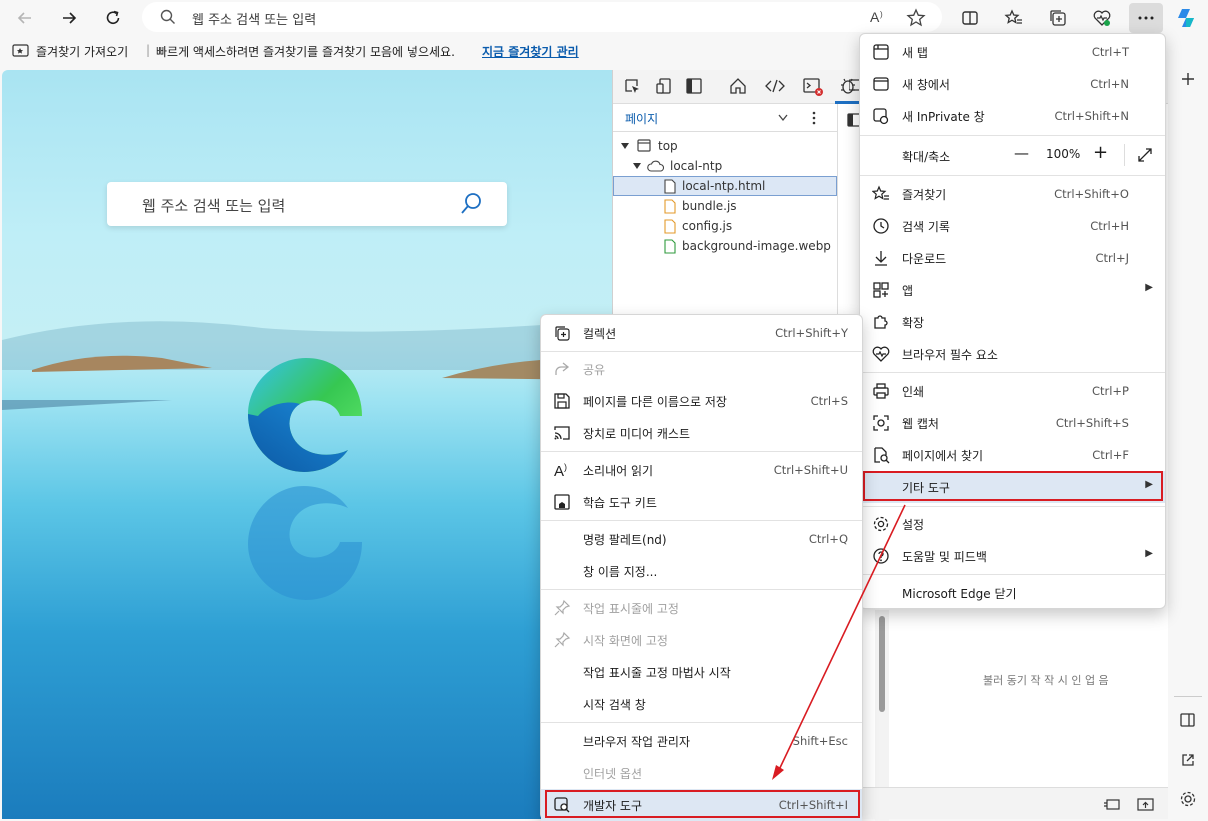 This screenshot has height=821, width=1208. Describe the element at coordinates (913, 392) in the screenshot. I see `menu-label: 인쇄` at that location.